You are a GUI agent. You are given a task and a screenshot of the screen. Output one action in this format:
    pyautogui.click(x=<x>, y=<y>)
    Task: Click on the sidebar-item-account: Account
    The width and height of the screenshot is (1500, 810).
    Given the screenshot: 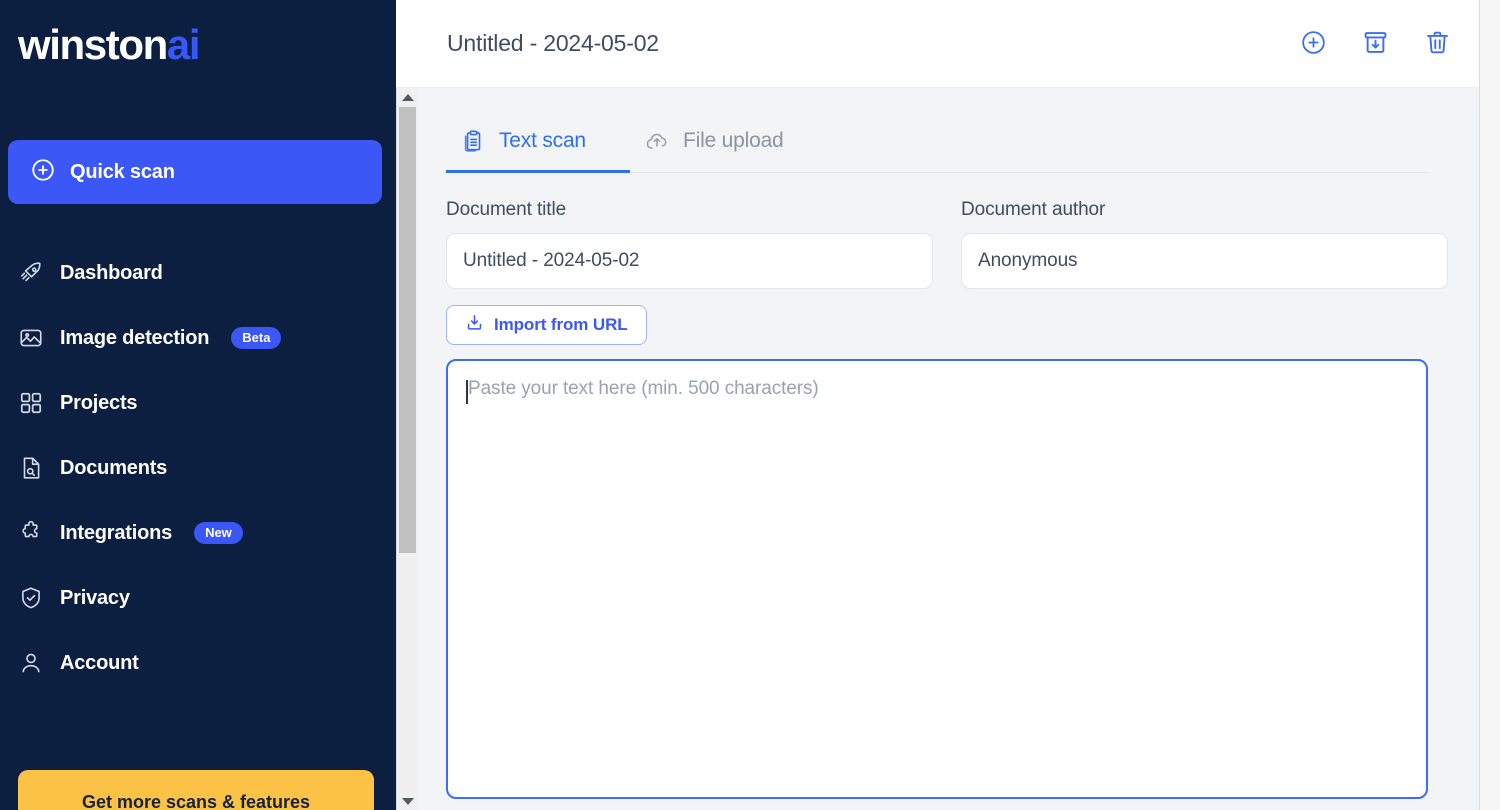 What is the action you would take?
    pyautogui.click(x=198, y=663)
    